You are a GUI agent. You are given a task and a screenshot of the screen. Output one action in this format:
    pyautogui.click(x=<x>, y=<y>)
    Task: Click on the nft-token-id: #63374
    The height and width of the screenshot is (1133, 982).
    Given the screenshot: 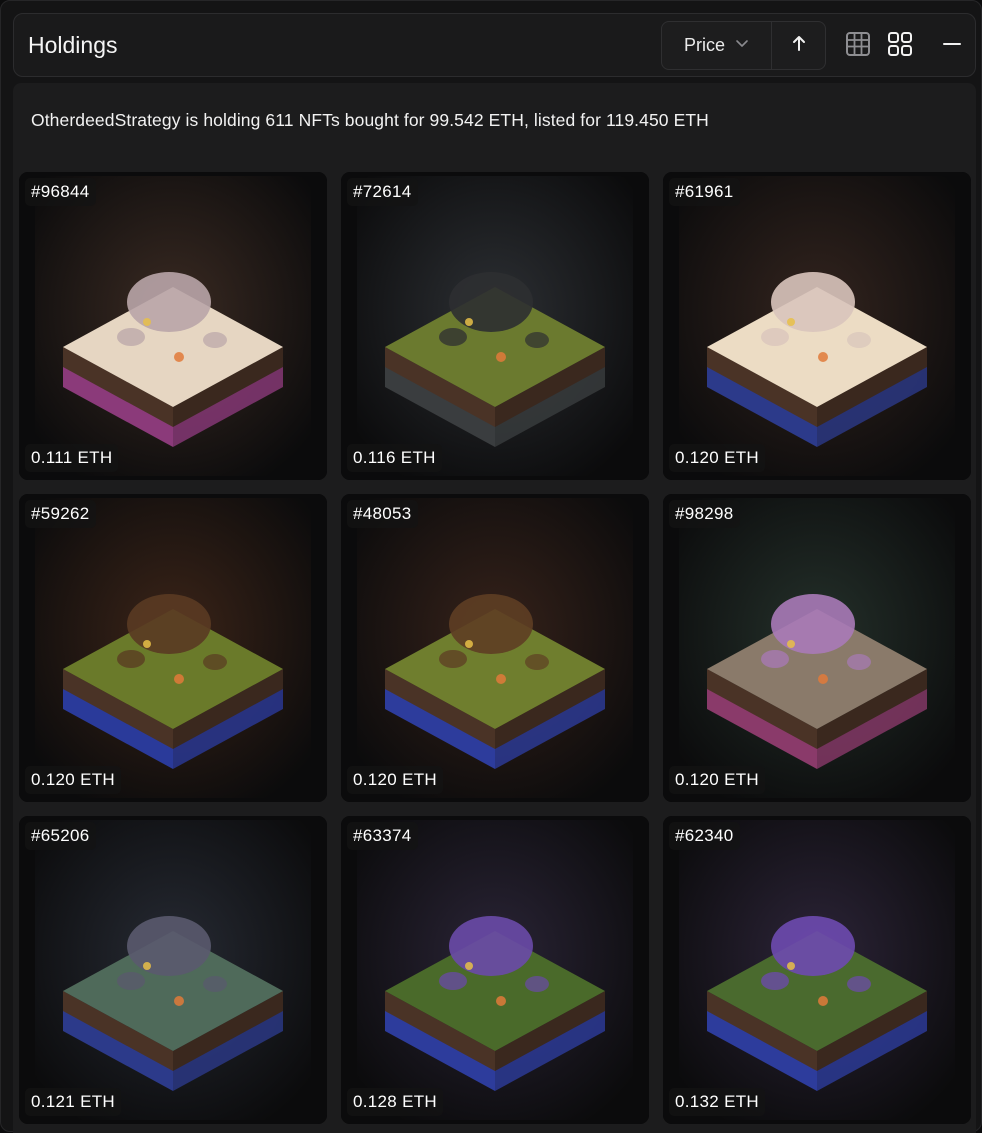 What is the action you would take?
    pyautogui.click(x=382, y=836)
    